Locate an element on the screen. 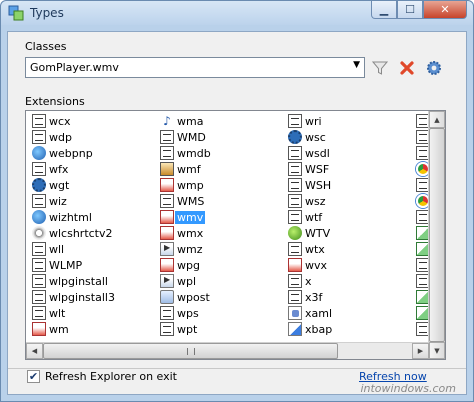 This screenshot has height=402, width=474. maximize-button: ☐ is located at coordinates (410, 10).